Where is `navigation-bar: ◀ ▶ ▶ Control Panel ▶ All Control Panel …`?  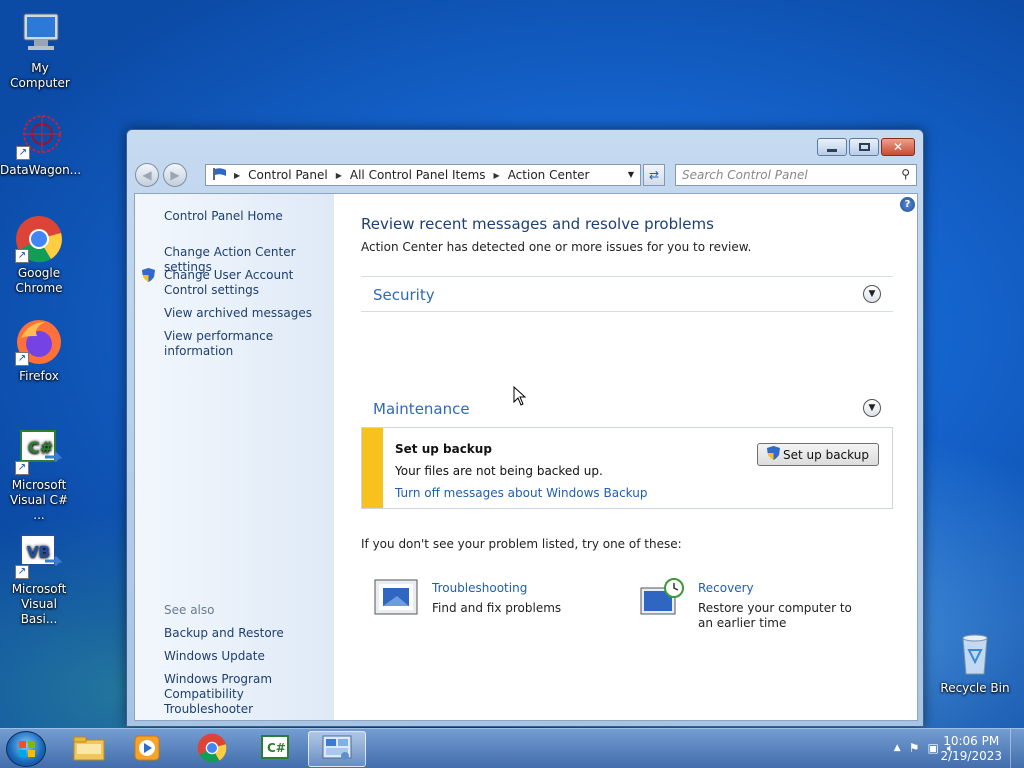
navigation-bar: ◀ ▶ ▶ Control Panel ▶ All Control Panel … is located at coordinates (526, 175).